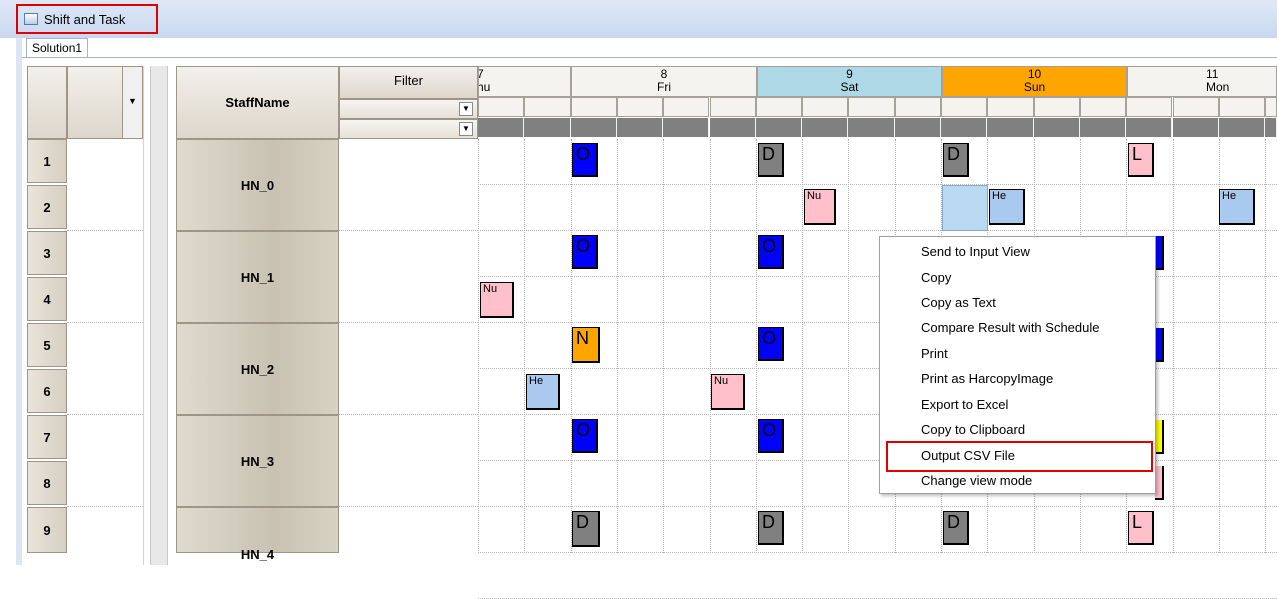  Describe the element at coordinates (257, 185) in the screenshot. I see `staff-name-cell: HN_0` at that location.